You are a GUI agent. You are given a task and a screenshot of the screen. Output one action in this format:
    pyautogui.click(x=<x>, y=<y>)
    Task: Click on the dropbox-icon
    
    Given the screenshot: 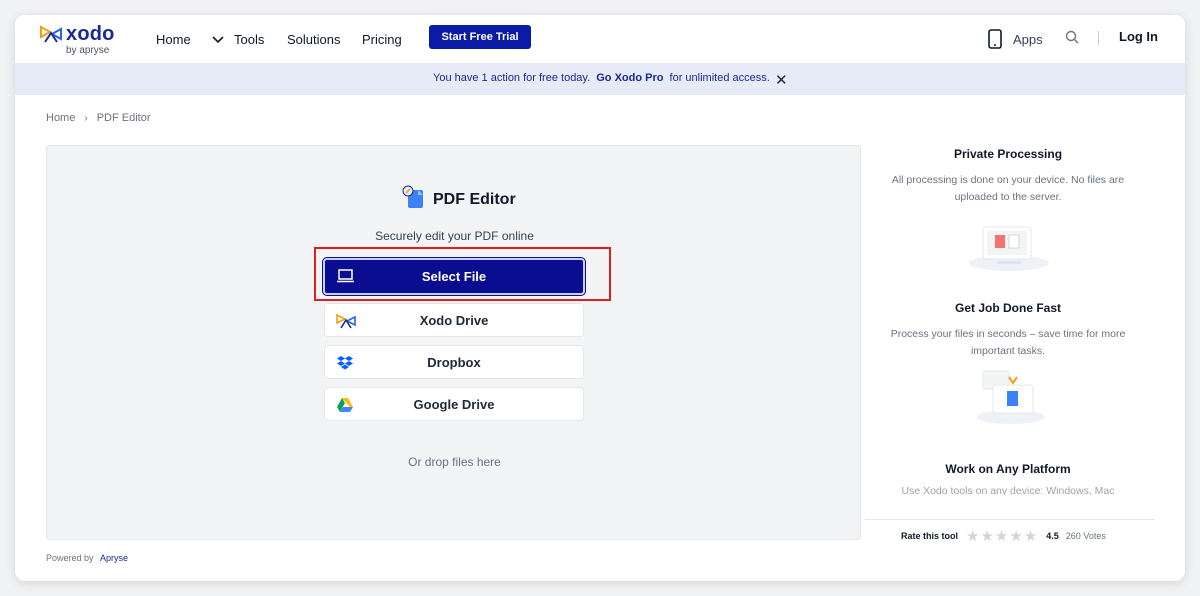 What is the action you would take?
    pyautogui.click(x=345, y=363)
    